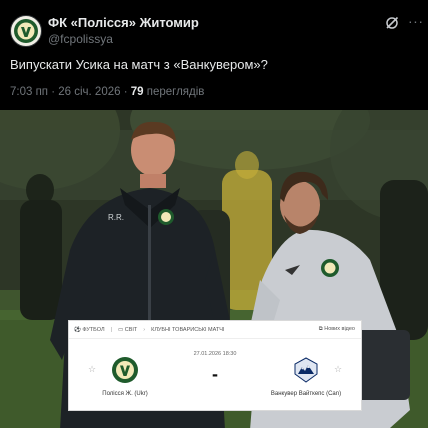 The image size is (428, 428). What do you see at coordinates (121, 329) in the screenshot?
I see `globe-icon: ▭` at bounding box center [121, 329].